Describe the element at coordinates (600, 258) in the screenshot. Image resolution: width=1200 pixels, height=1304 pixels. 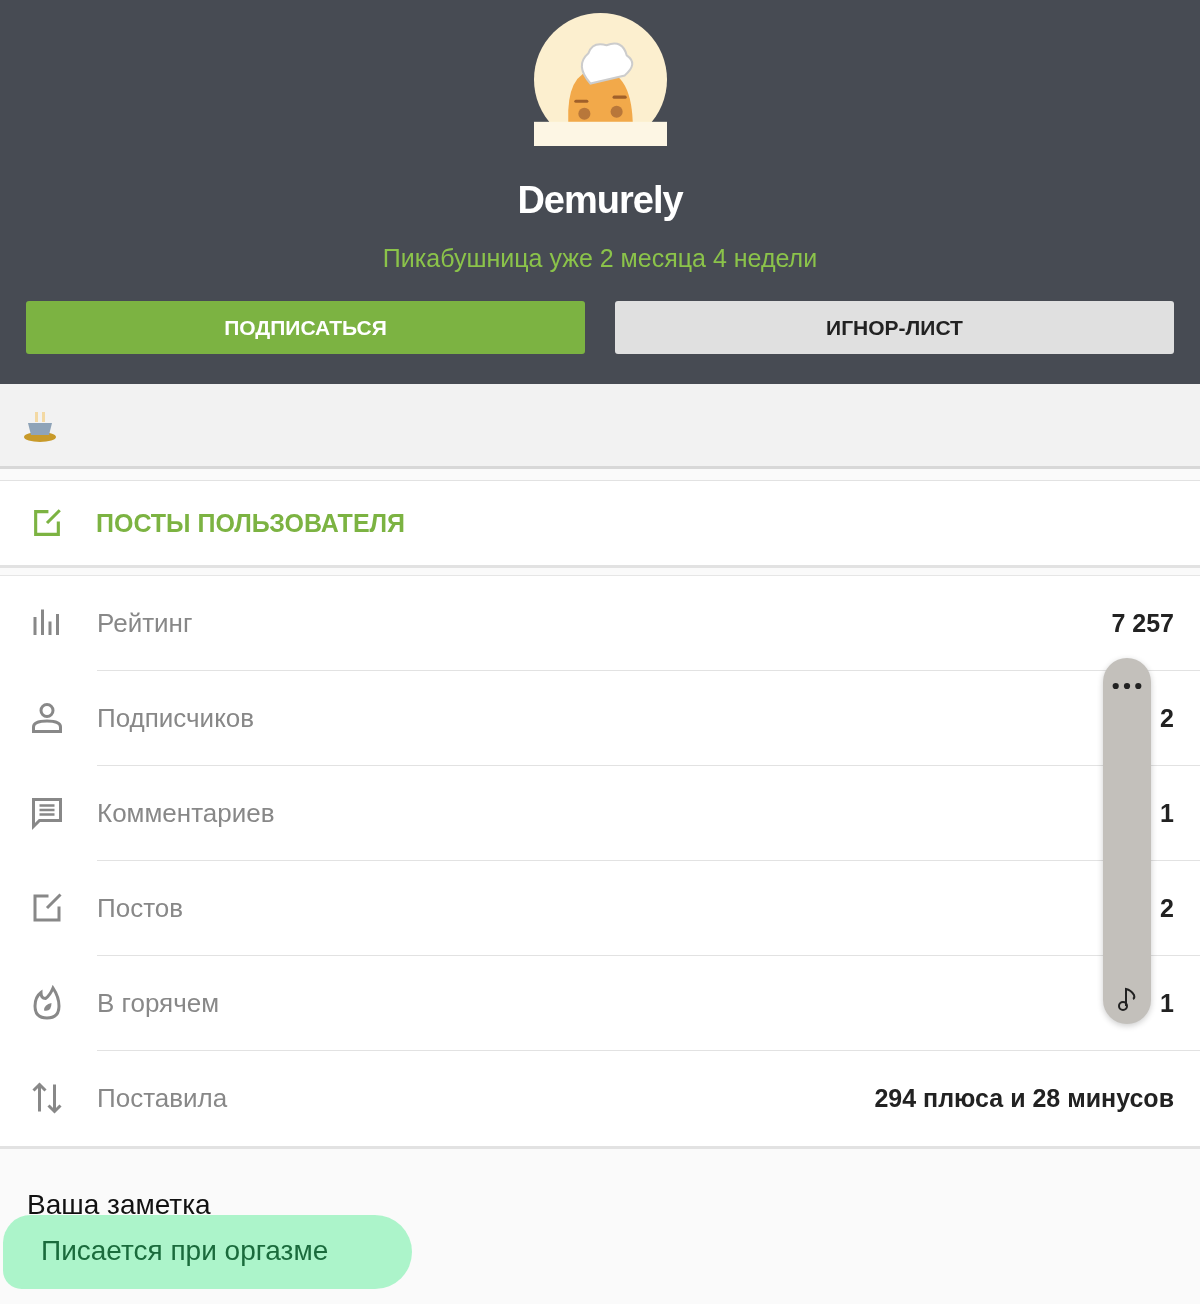
I see `tenure-text: Пикабушница уже 2 месяца 4 недели` at that location.